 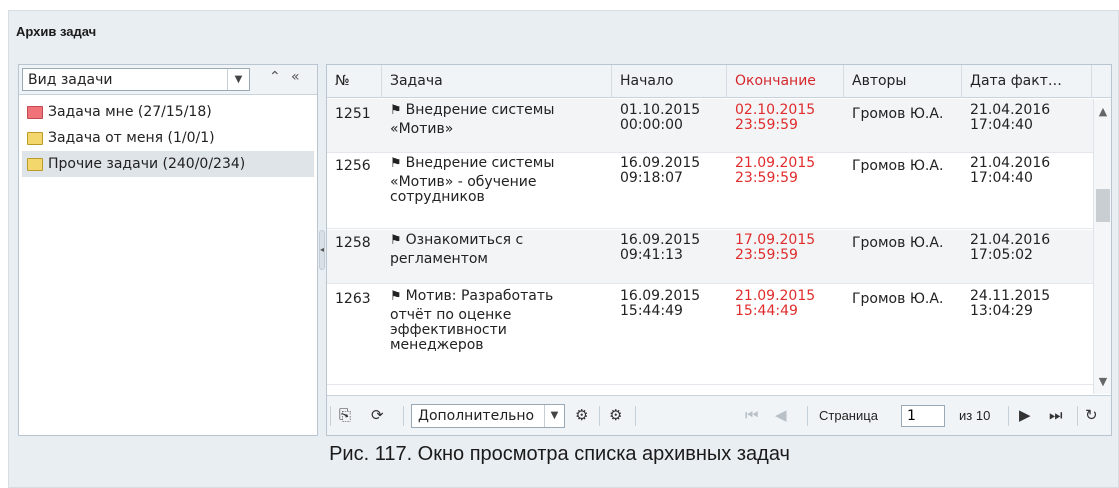 What do you see at coordinates (422, 129) in the screenshot?
I see `task-title: «Мотив»` at bounding box center [422, 129].